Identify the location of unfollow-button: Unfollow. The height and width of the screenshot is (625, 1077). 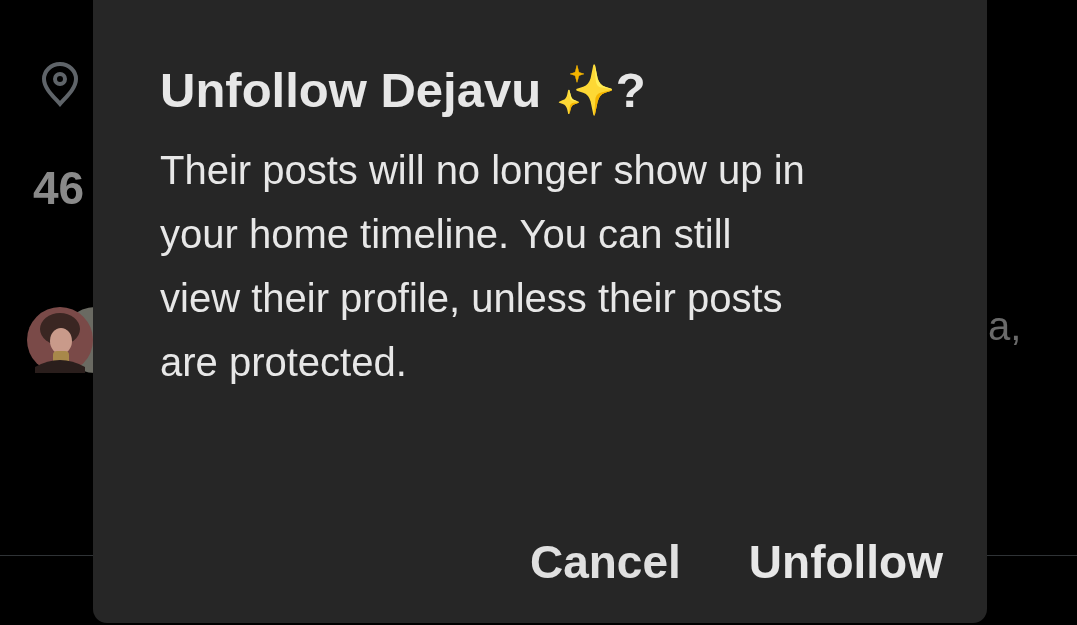
(845, 562).